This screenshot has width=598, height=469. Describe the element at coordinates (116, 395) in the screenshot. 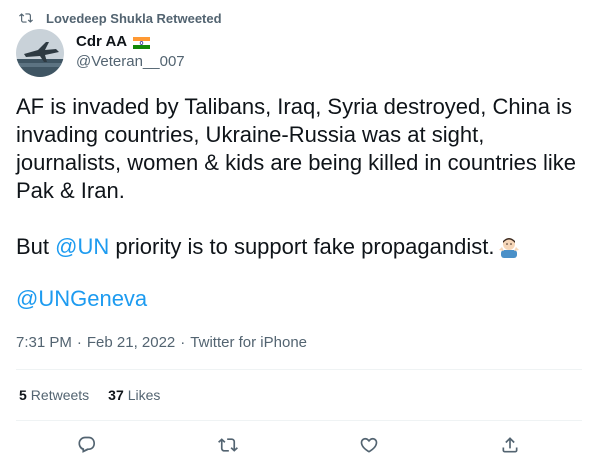

I see `likes-count: 37` at that location.